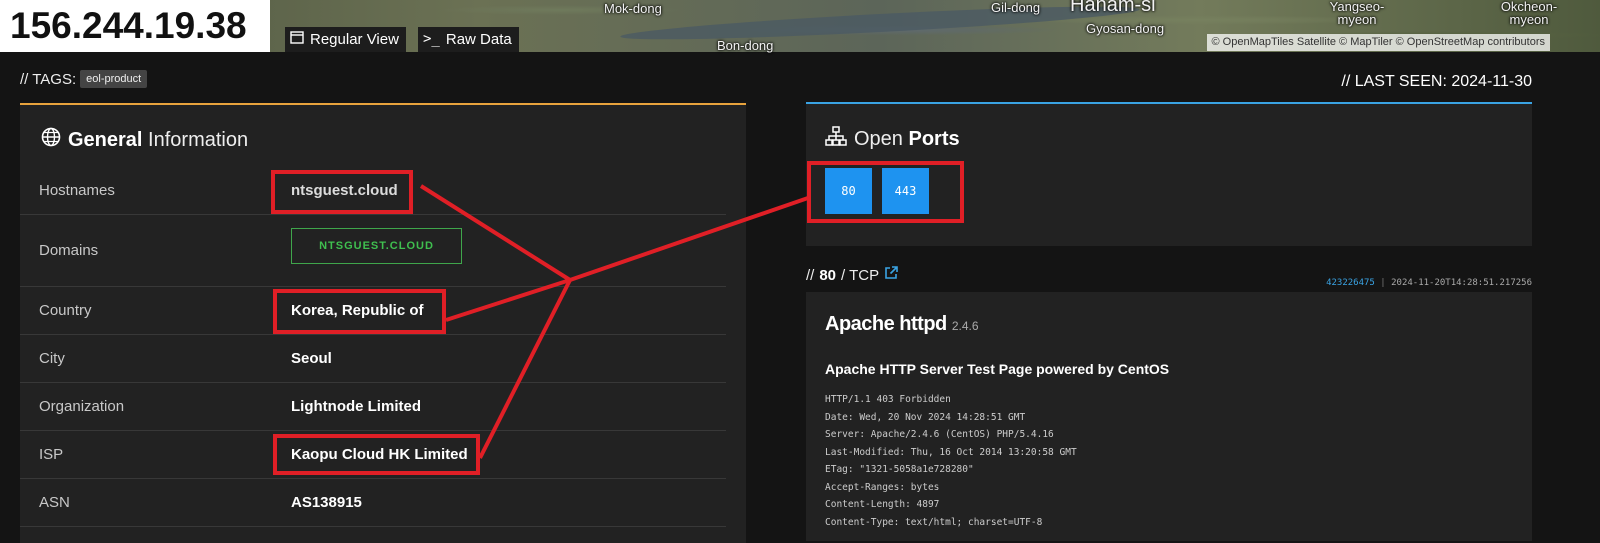 The height and width of the screenshot is (543, 1600). What do you see at coordinates (51, 140) in the screenshot?
I see `globe-icon` at bounding box center [51, 140].